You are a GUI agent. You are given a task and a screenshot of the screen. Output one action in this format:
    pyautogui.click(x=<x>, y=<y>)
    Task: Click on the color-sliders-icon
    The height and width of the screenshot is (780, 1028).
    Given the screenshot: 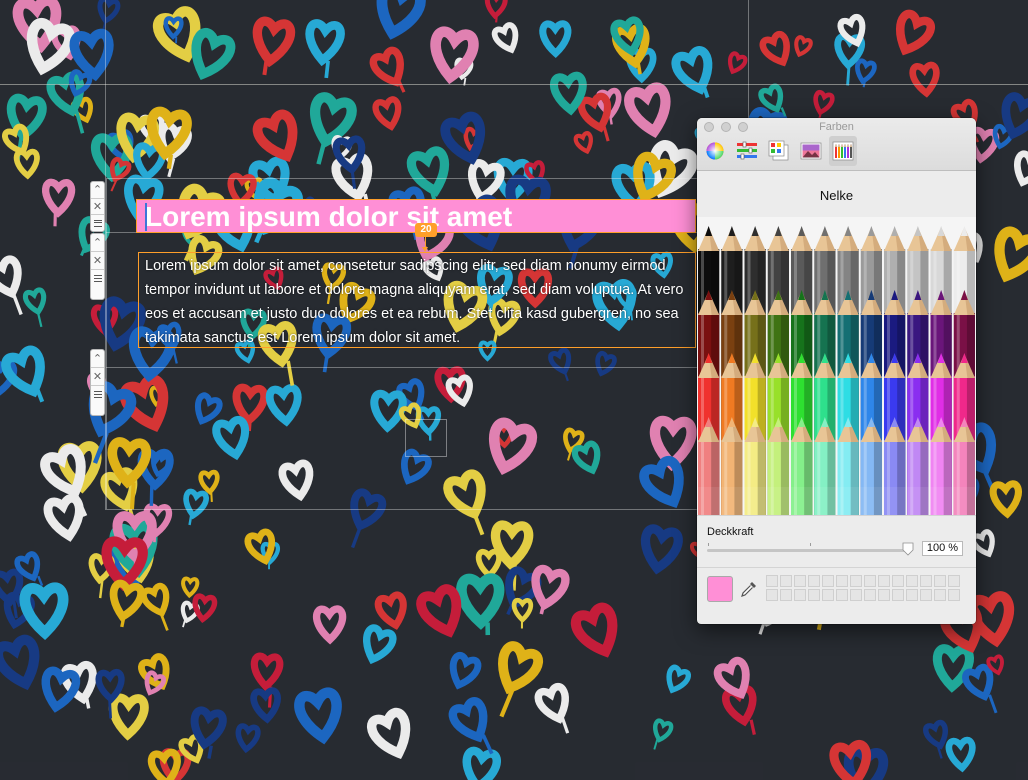 What is the action you would take?
    pyautogui.click(x=747, y=150)
    